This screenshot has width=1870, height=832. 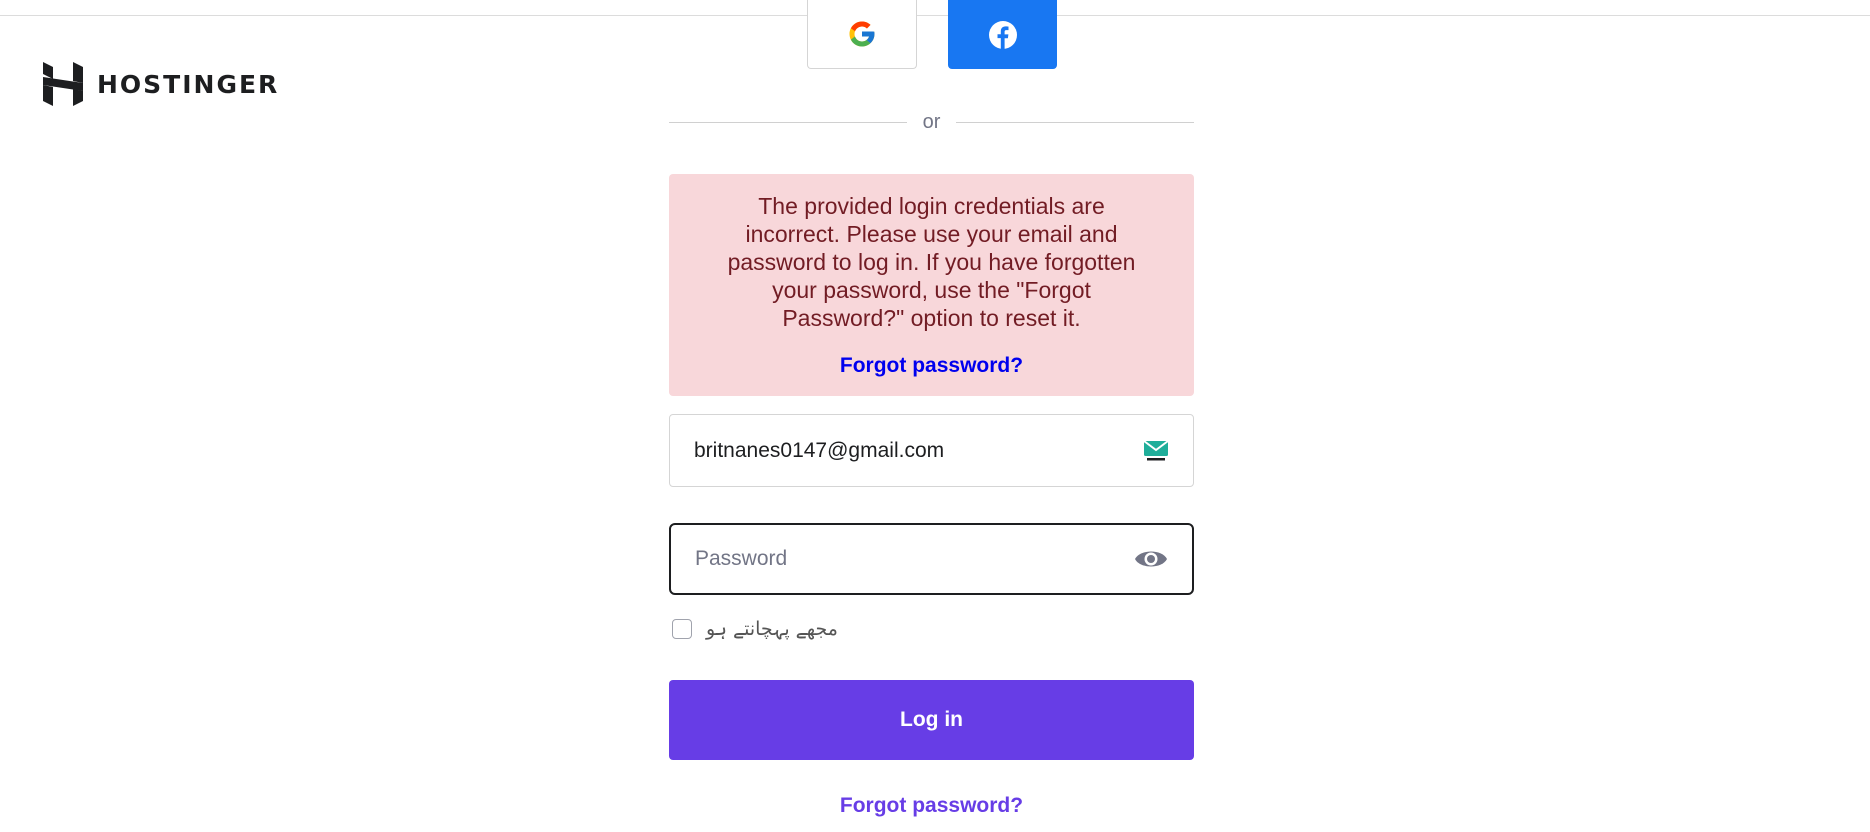 I want to click on eye-icon, so click(x=1151, y=559).